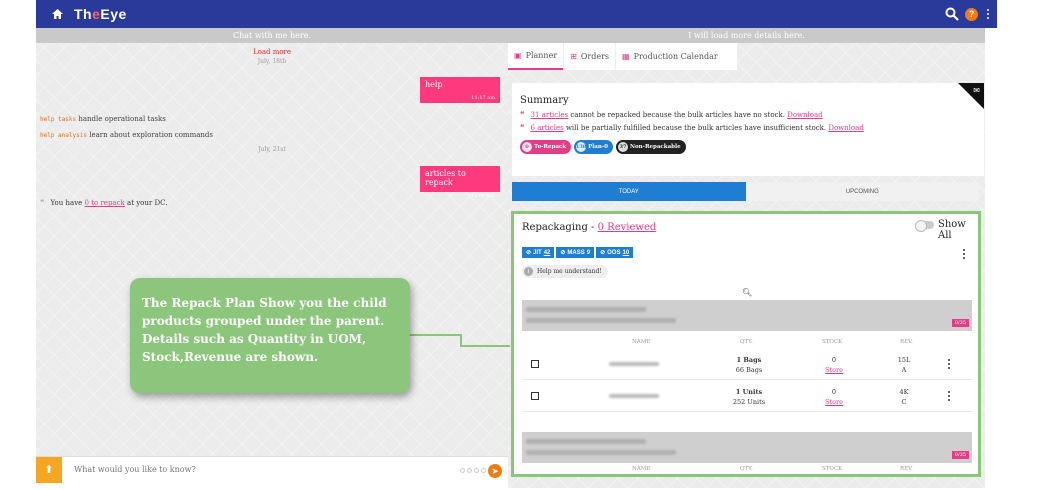  I want to click on user-message-bubble: help 11:17 am, so click(460, 90).